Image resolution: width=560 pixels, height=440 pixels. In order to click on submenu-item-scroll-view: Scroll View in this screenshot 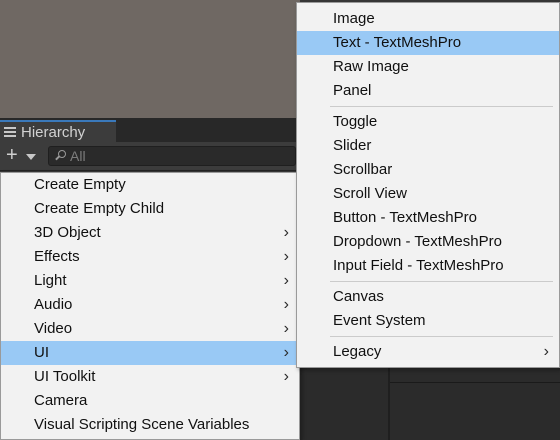, I will do `click(428, 194)`.